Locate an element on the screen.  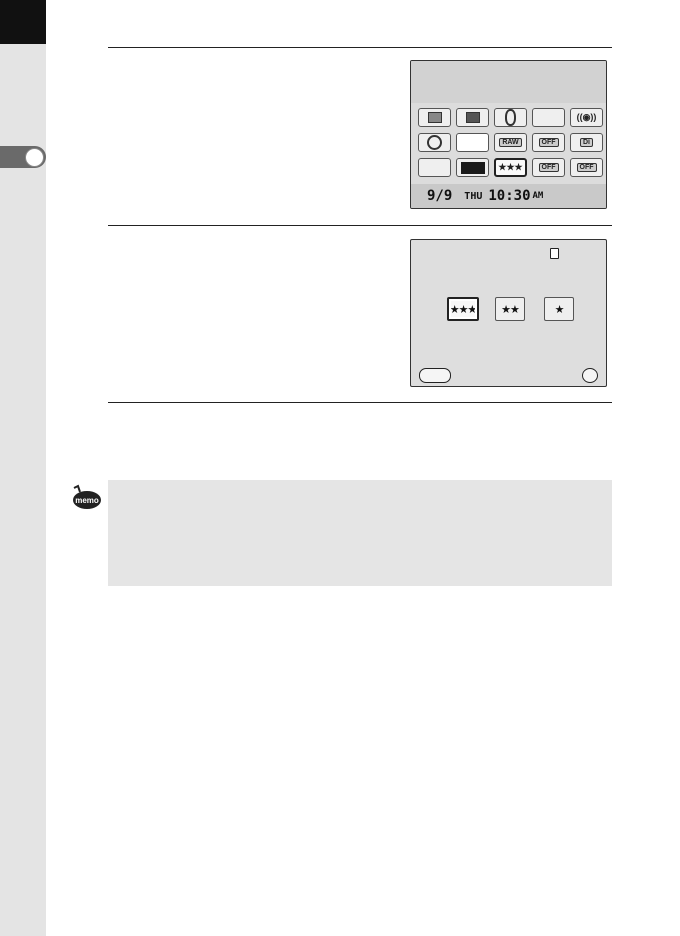
custom-image-icon is located at coordinates (434, 117).